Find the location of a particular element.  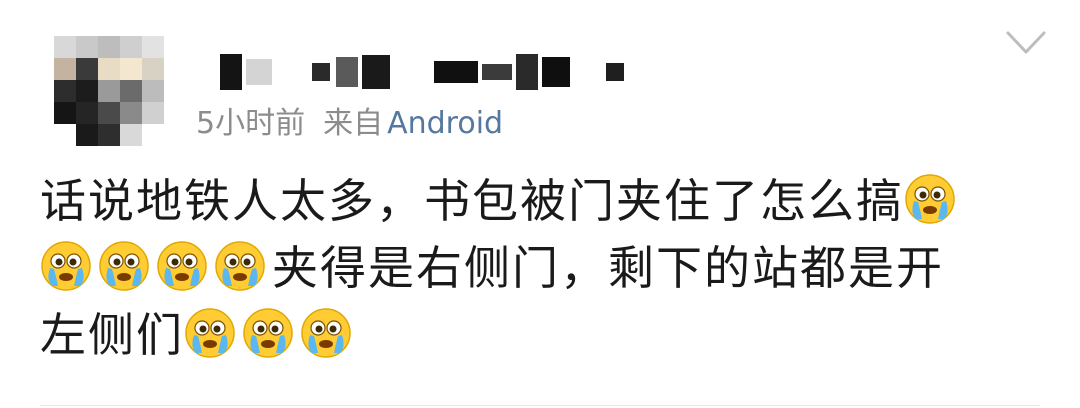

post-meta: 5小时前 来自 Android is located at coordinates (349, 120).